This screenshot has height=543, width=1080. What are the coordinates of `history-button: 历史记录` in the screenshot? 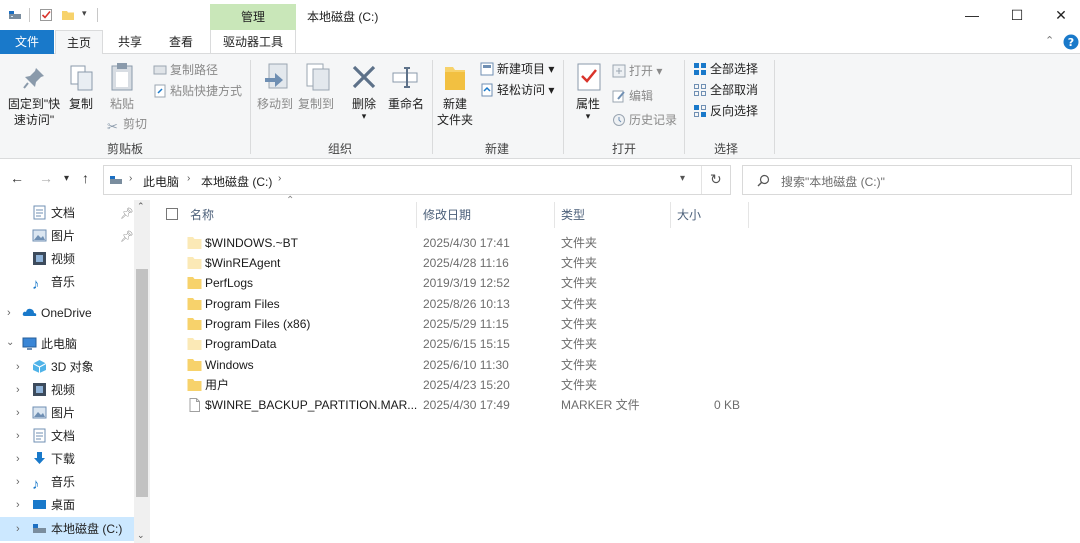 It's located at (644, 120).